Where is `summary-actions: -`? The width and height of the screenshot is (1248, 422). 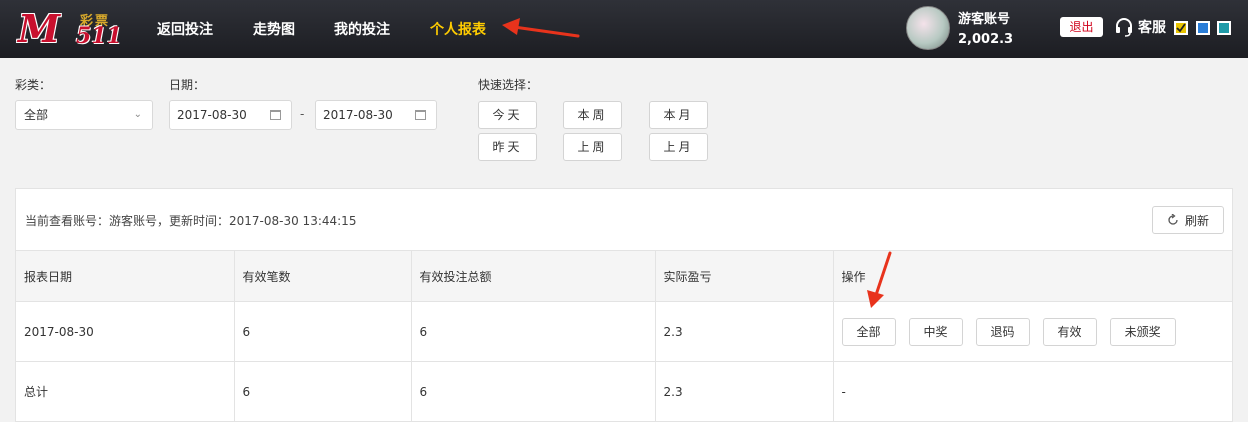 summary-actions: - is located at coordinates (1032, 391).